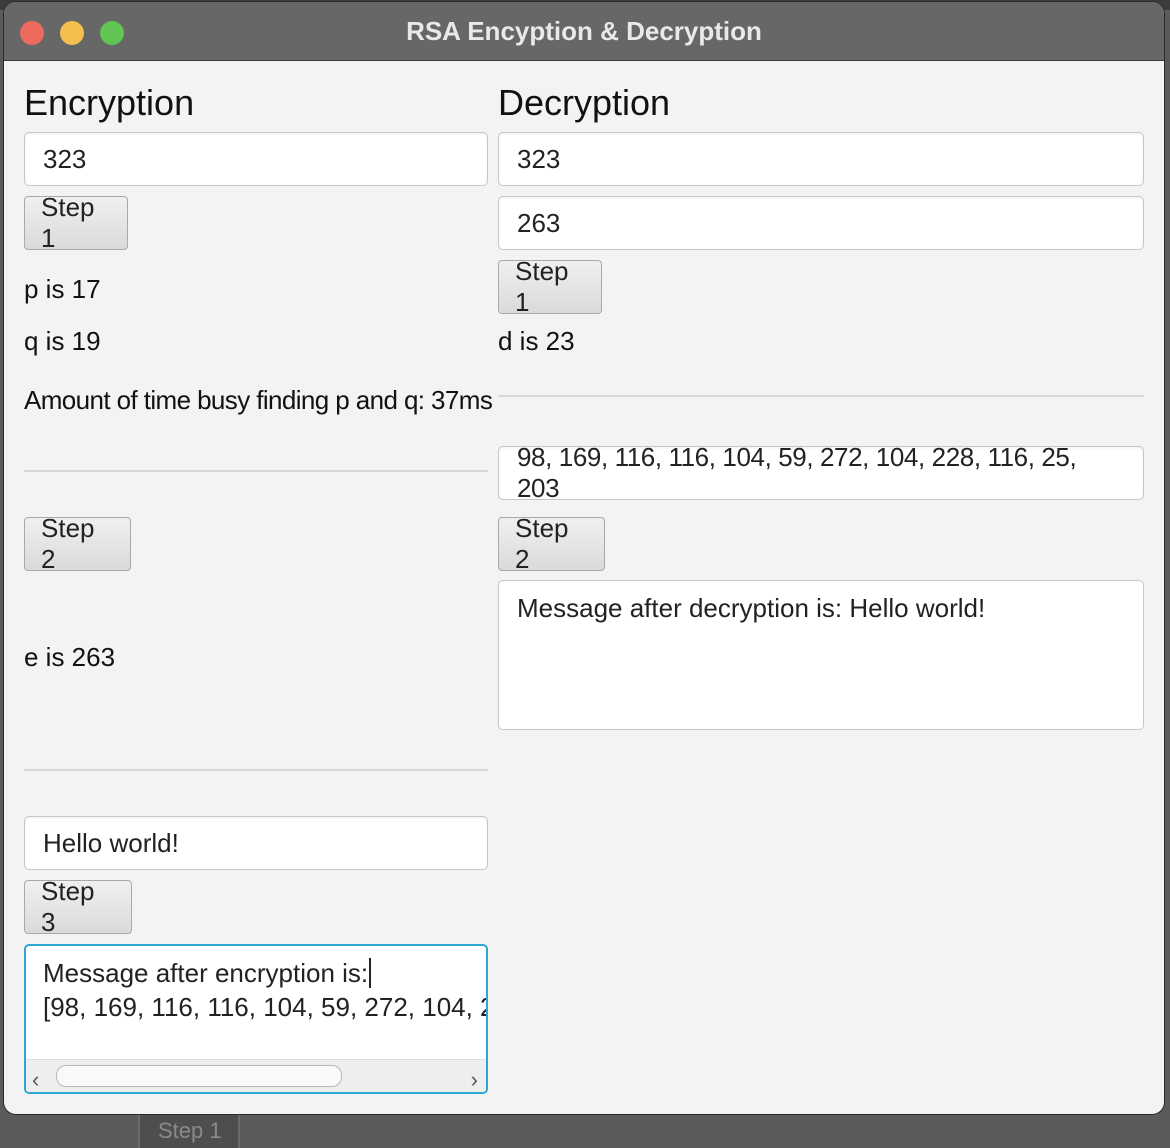  Describe the element at coordinates (821, 223) in the screenshot. I see `decryption-e-input: 263` at that location.